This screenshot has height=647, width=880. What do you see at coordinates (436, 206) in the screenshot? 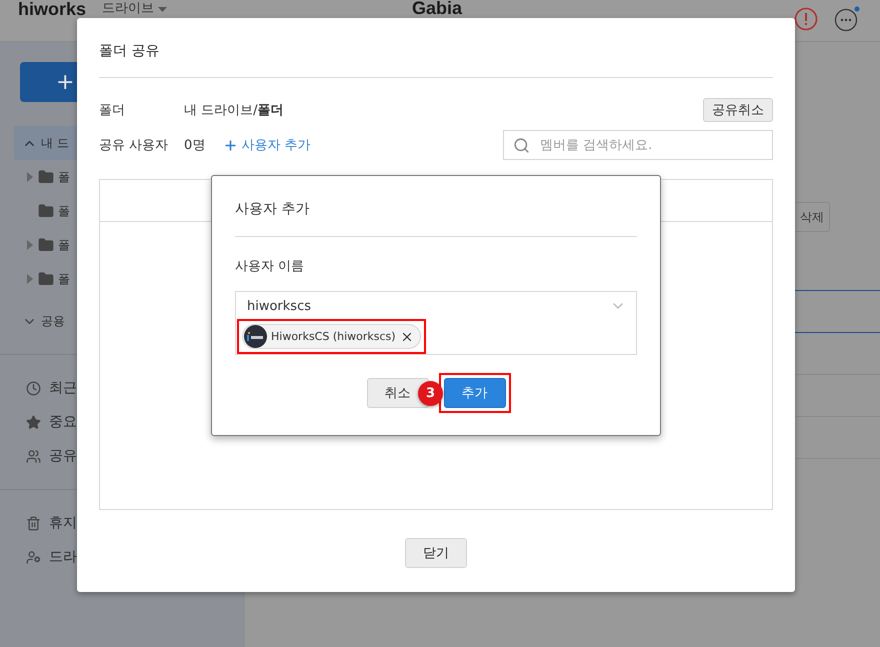
I see `dialog-title: 사용자 추가` at bounding box center [436, 206].